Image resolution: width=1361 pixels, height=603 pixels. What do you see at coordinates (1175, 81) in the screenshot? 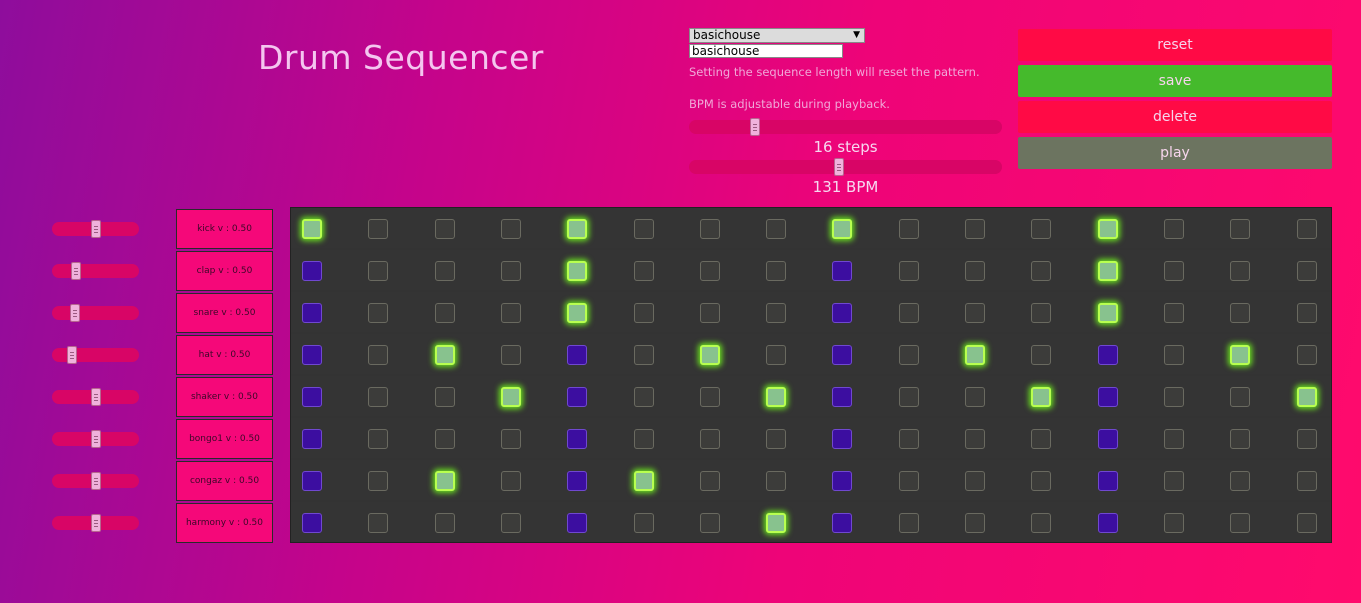
I see `save-button: save` at bounding box center [1175, 81].